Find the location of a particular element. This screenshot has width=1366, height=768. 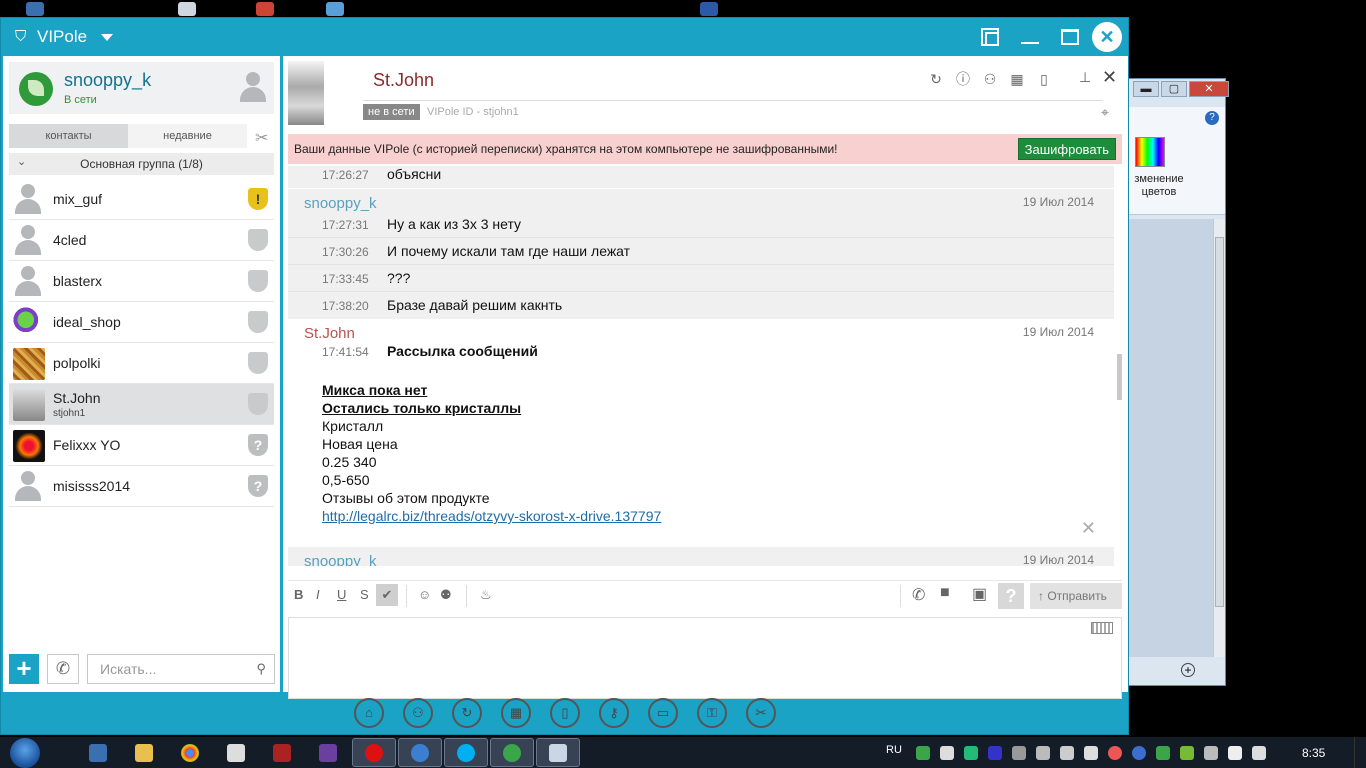

contact-row-selected: St.John stjohn1 is located at coordinates (141, 404).